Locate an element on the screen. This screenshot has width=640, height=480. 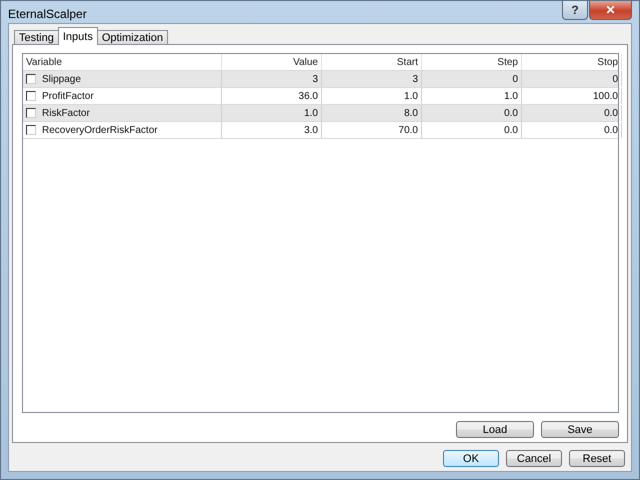
column-header: Value is located at coordinates (272, 62).